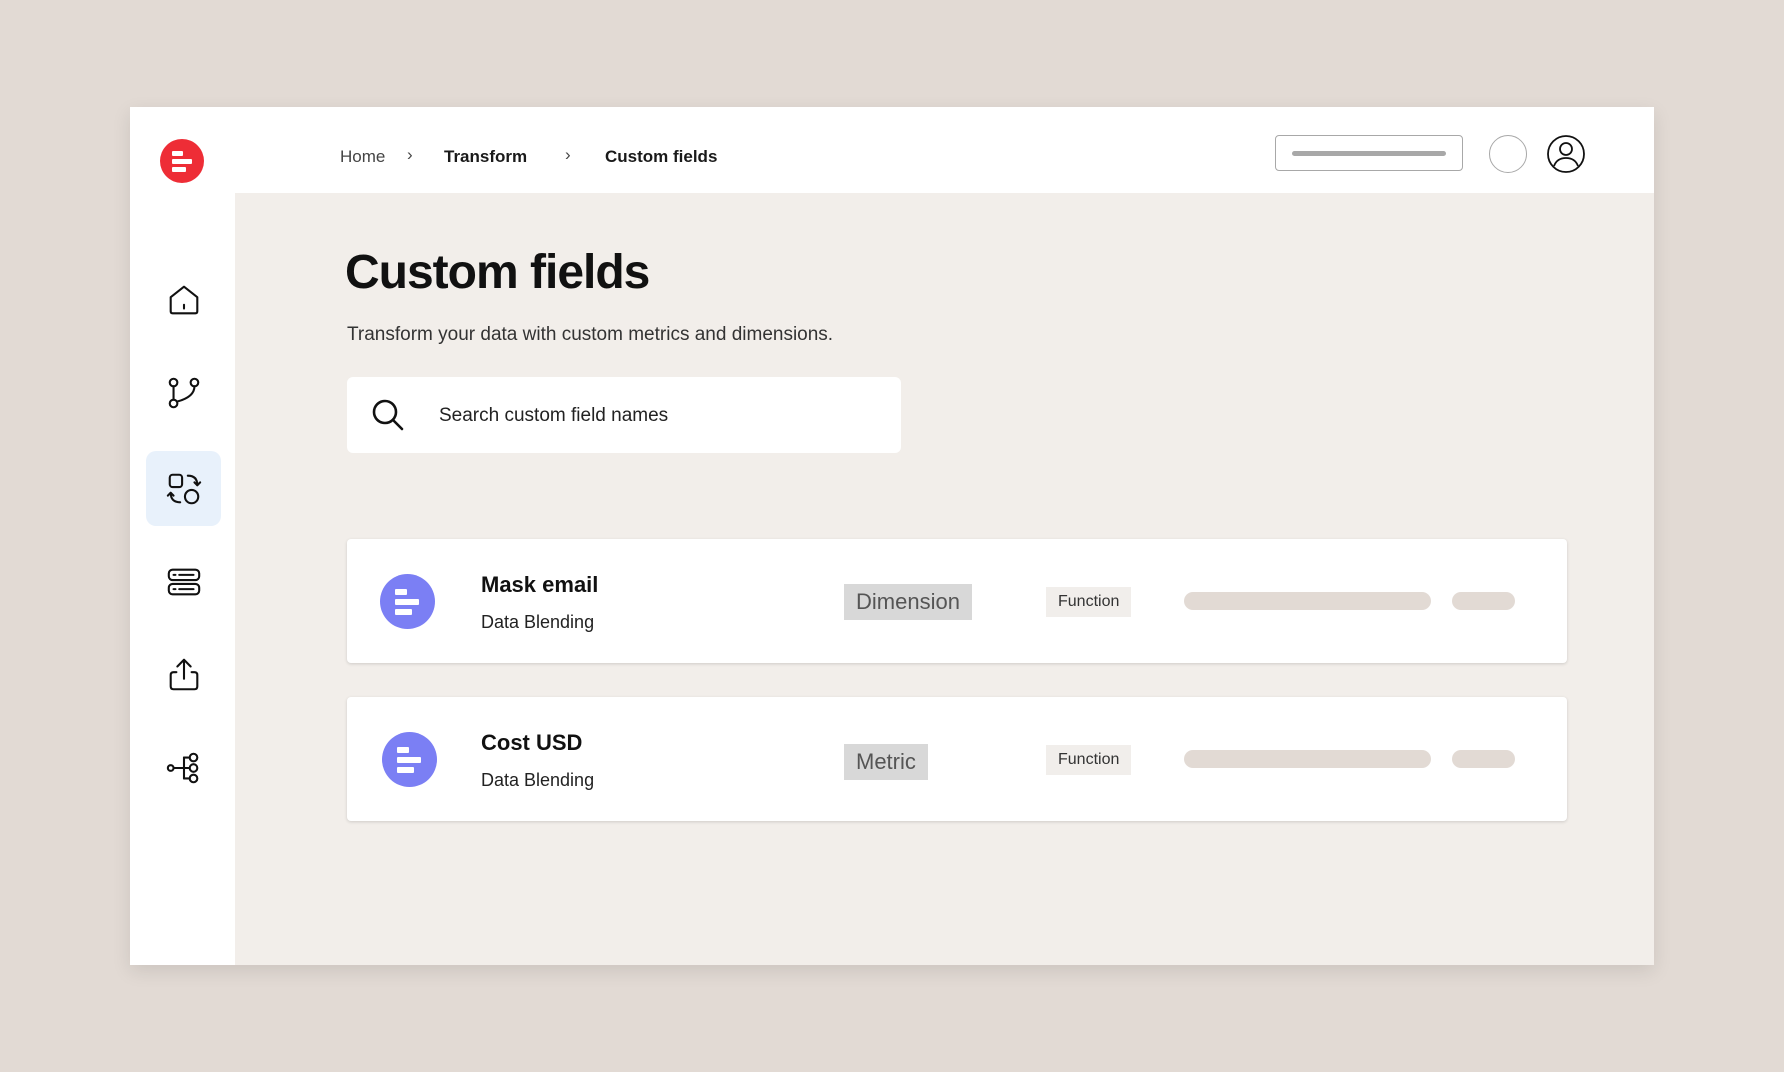 This screenshot has width=1784, height=1072. What do you see at coordinates (182, 536) in the screenshot?
I see `sidebar` at bounding box center [182, 536].